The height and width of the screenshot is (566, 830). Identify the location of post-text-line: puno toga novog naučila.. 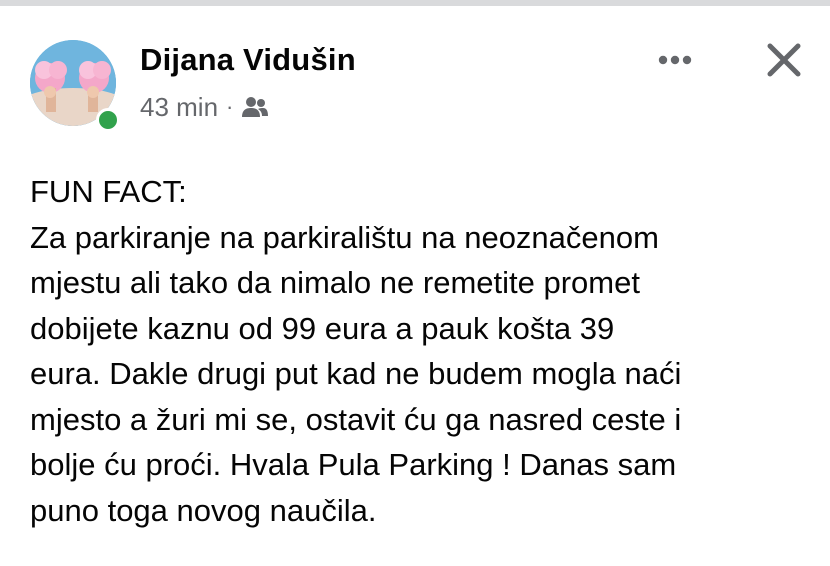
(203, 510).